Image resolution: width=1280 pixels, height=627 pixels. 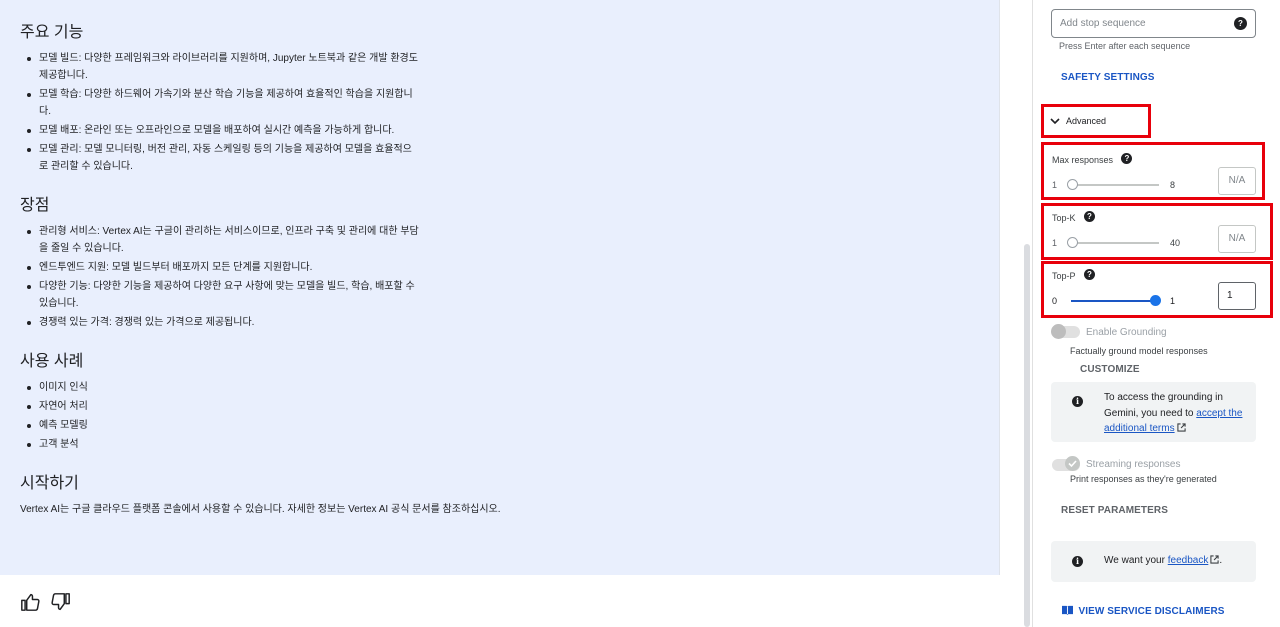 What do you see at coordinates (1188, 560) in the screenshot?
I see `feedback-link: feedback` at bounding box center [1188, 560].